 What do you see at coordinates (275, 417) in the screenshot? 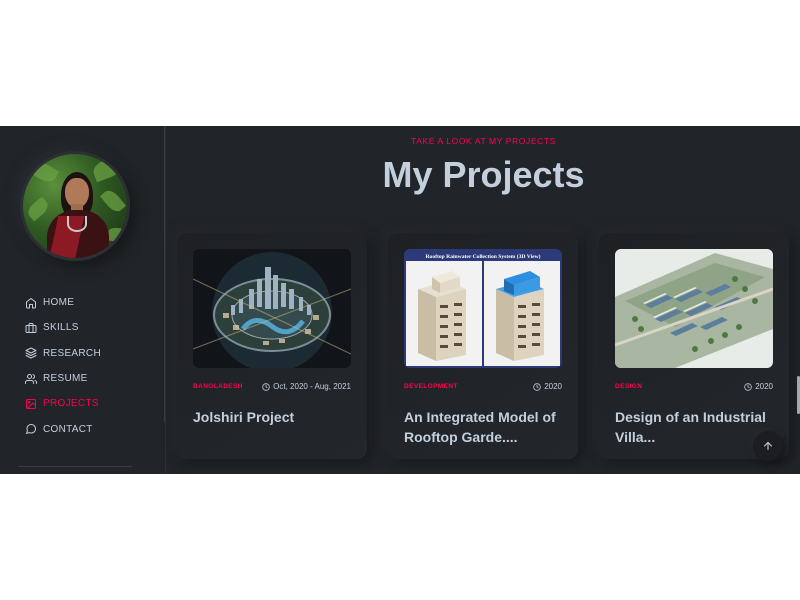
I see `project-title: Jolshiri Project` at bounding box center [275, 417].